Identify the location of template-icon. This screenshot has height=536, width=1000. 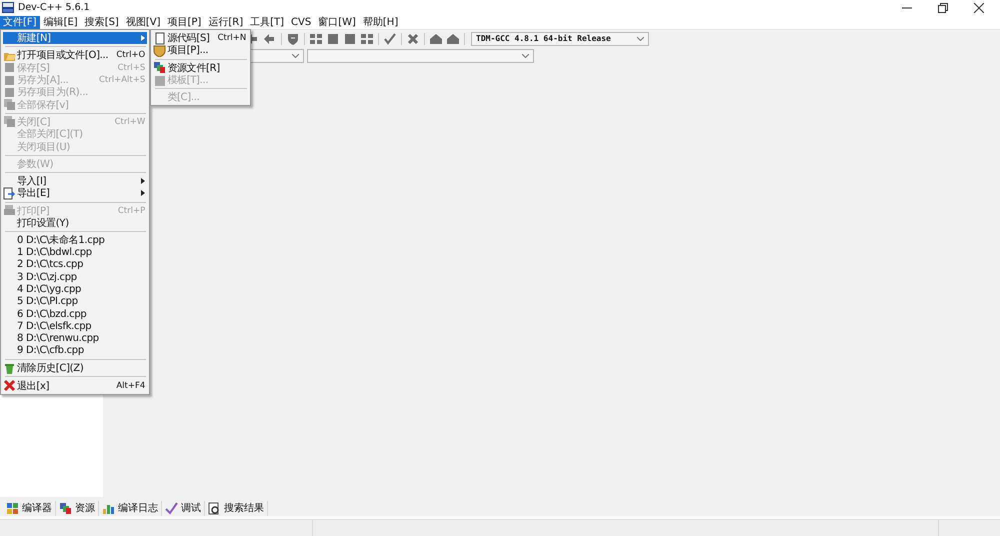
(159, 80).